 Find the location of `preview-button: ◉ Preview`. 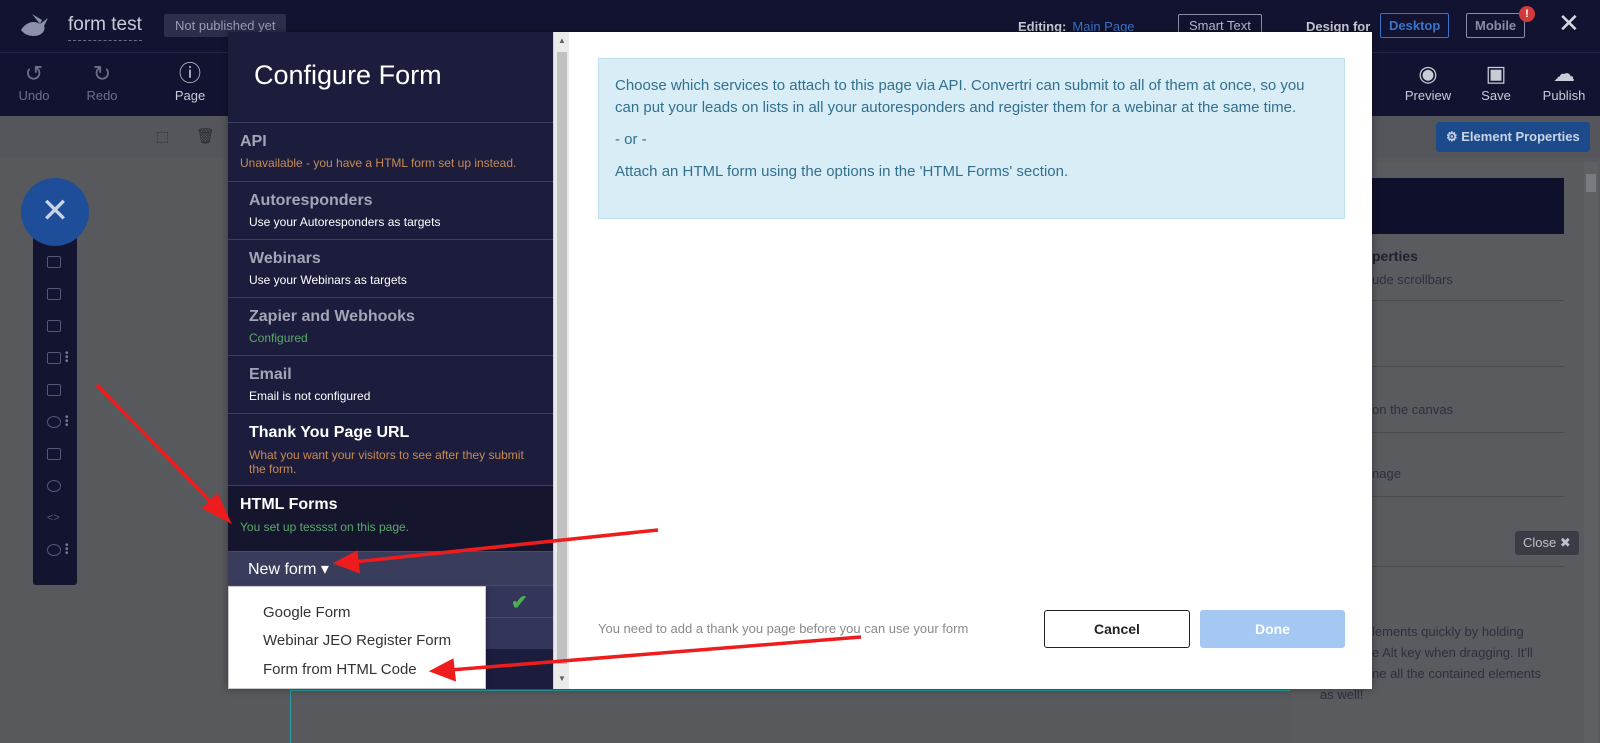

preview-button: ◉ Preview is located at coordinates (1428, 81).